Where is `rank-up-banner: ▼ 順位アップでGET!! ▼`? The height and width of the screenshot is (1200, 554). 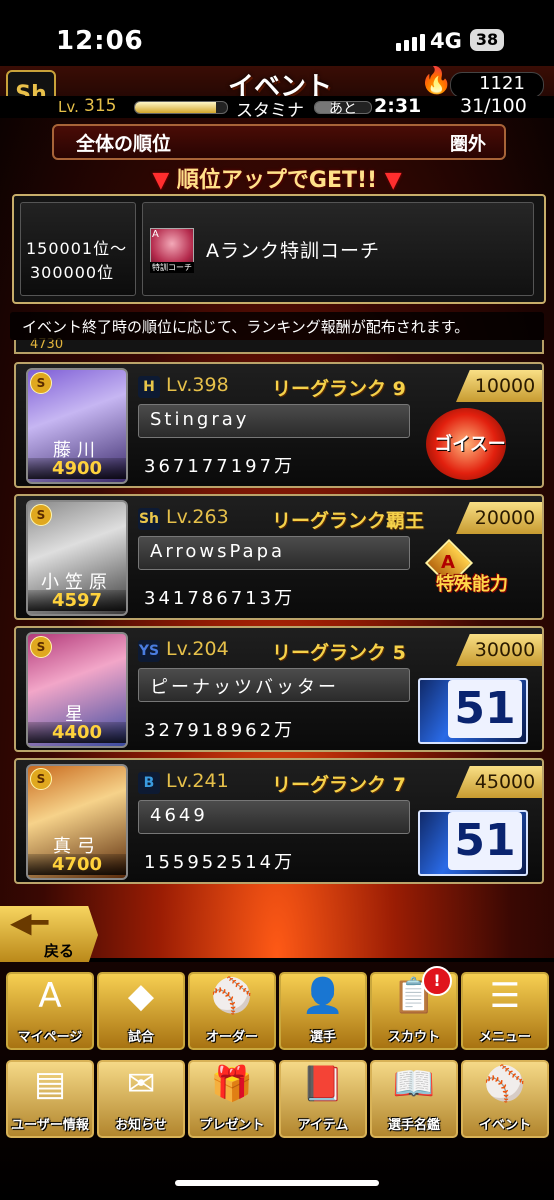 rank-up-banner: ▼ 順位アップでGET!! ▼ is located at coordinates (277, 178).